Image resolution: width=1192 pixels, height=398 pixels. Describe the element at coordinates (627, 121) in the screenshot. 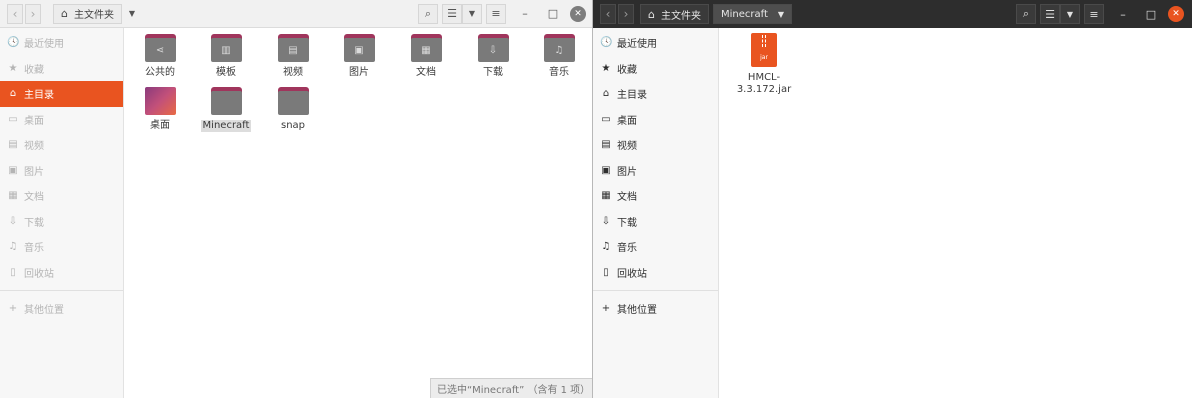

I see `sidebar-item-label: 桌面` at that location.